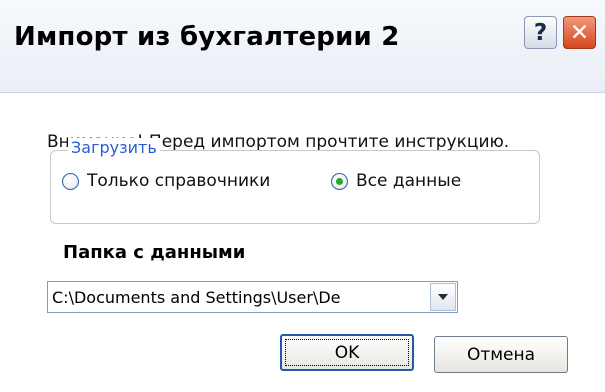 This screenshot has height=392, width=605. What do you see at coordinates (235, 297) in the screenshot?
I see `data-folder-input` at bounding box center [235, 297].